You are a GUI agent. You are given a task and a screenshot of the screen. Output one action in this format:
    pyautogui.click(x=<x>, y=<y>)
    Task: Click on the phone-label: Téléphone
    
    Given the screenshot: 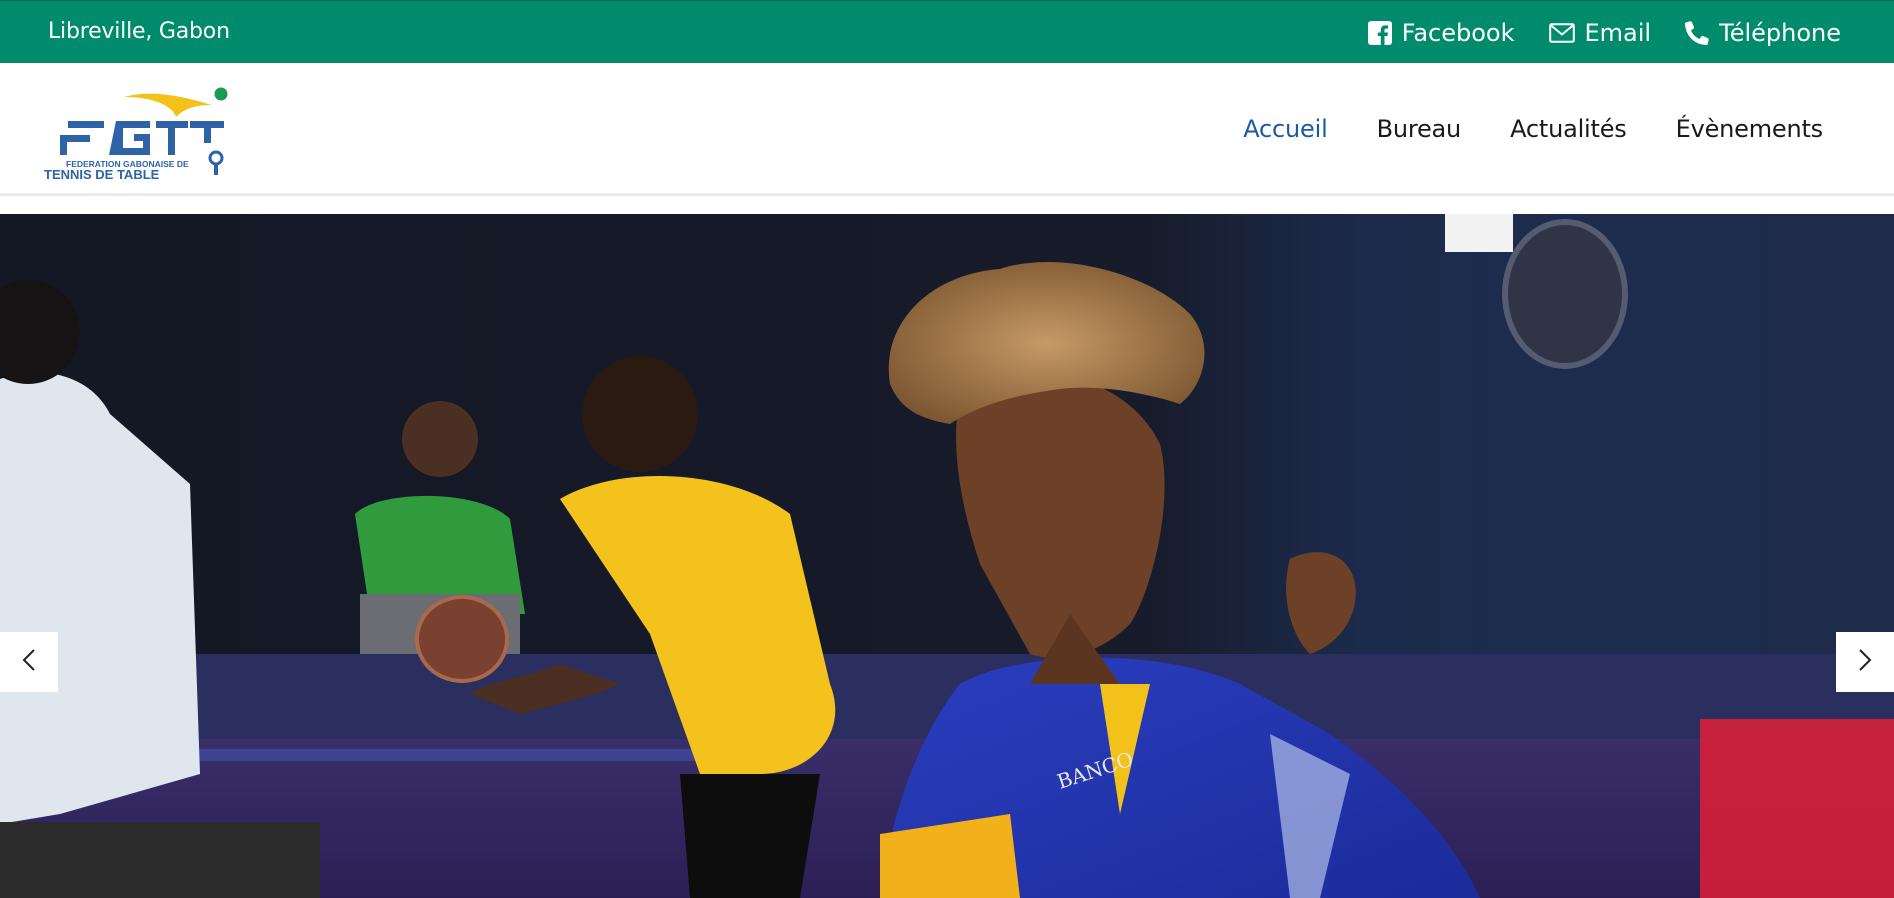 What is the action you would take?
    pyautogui.click(x=1780, y=33)
    